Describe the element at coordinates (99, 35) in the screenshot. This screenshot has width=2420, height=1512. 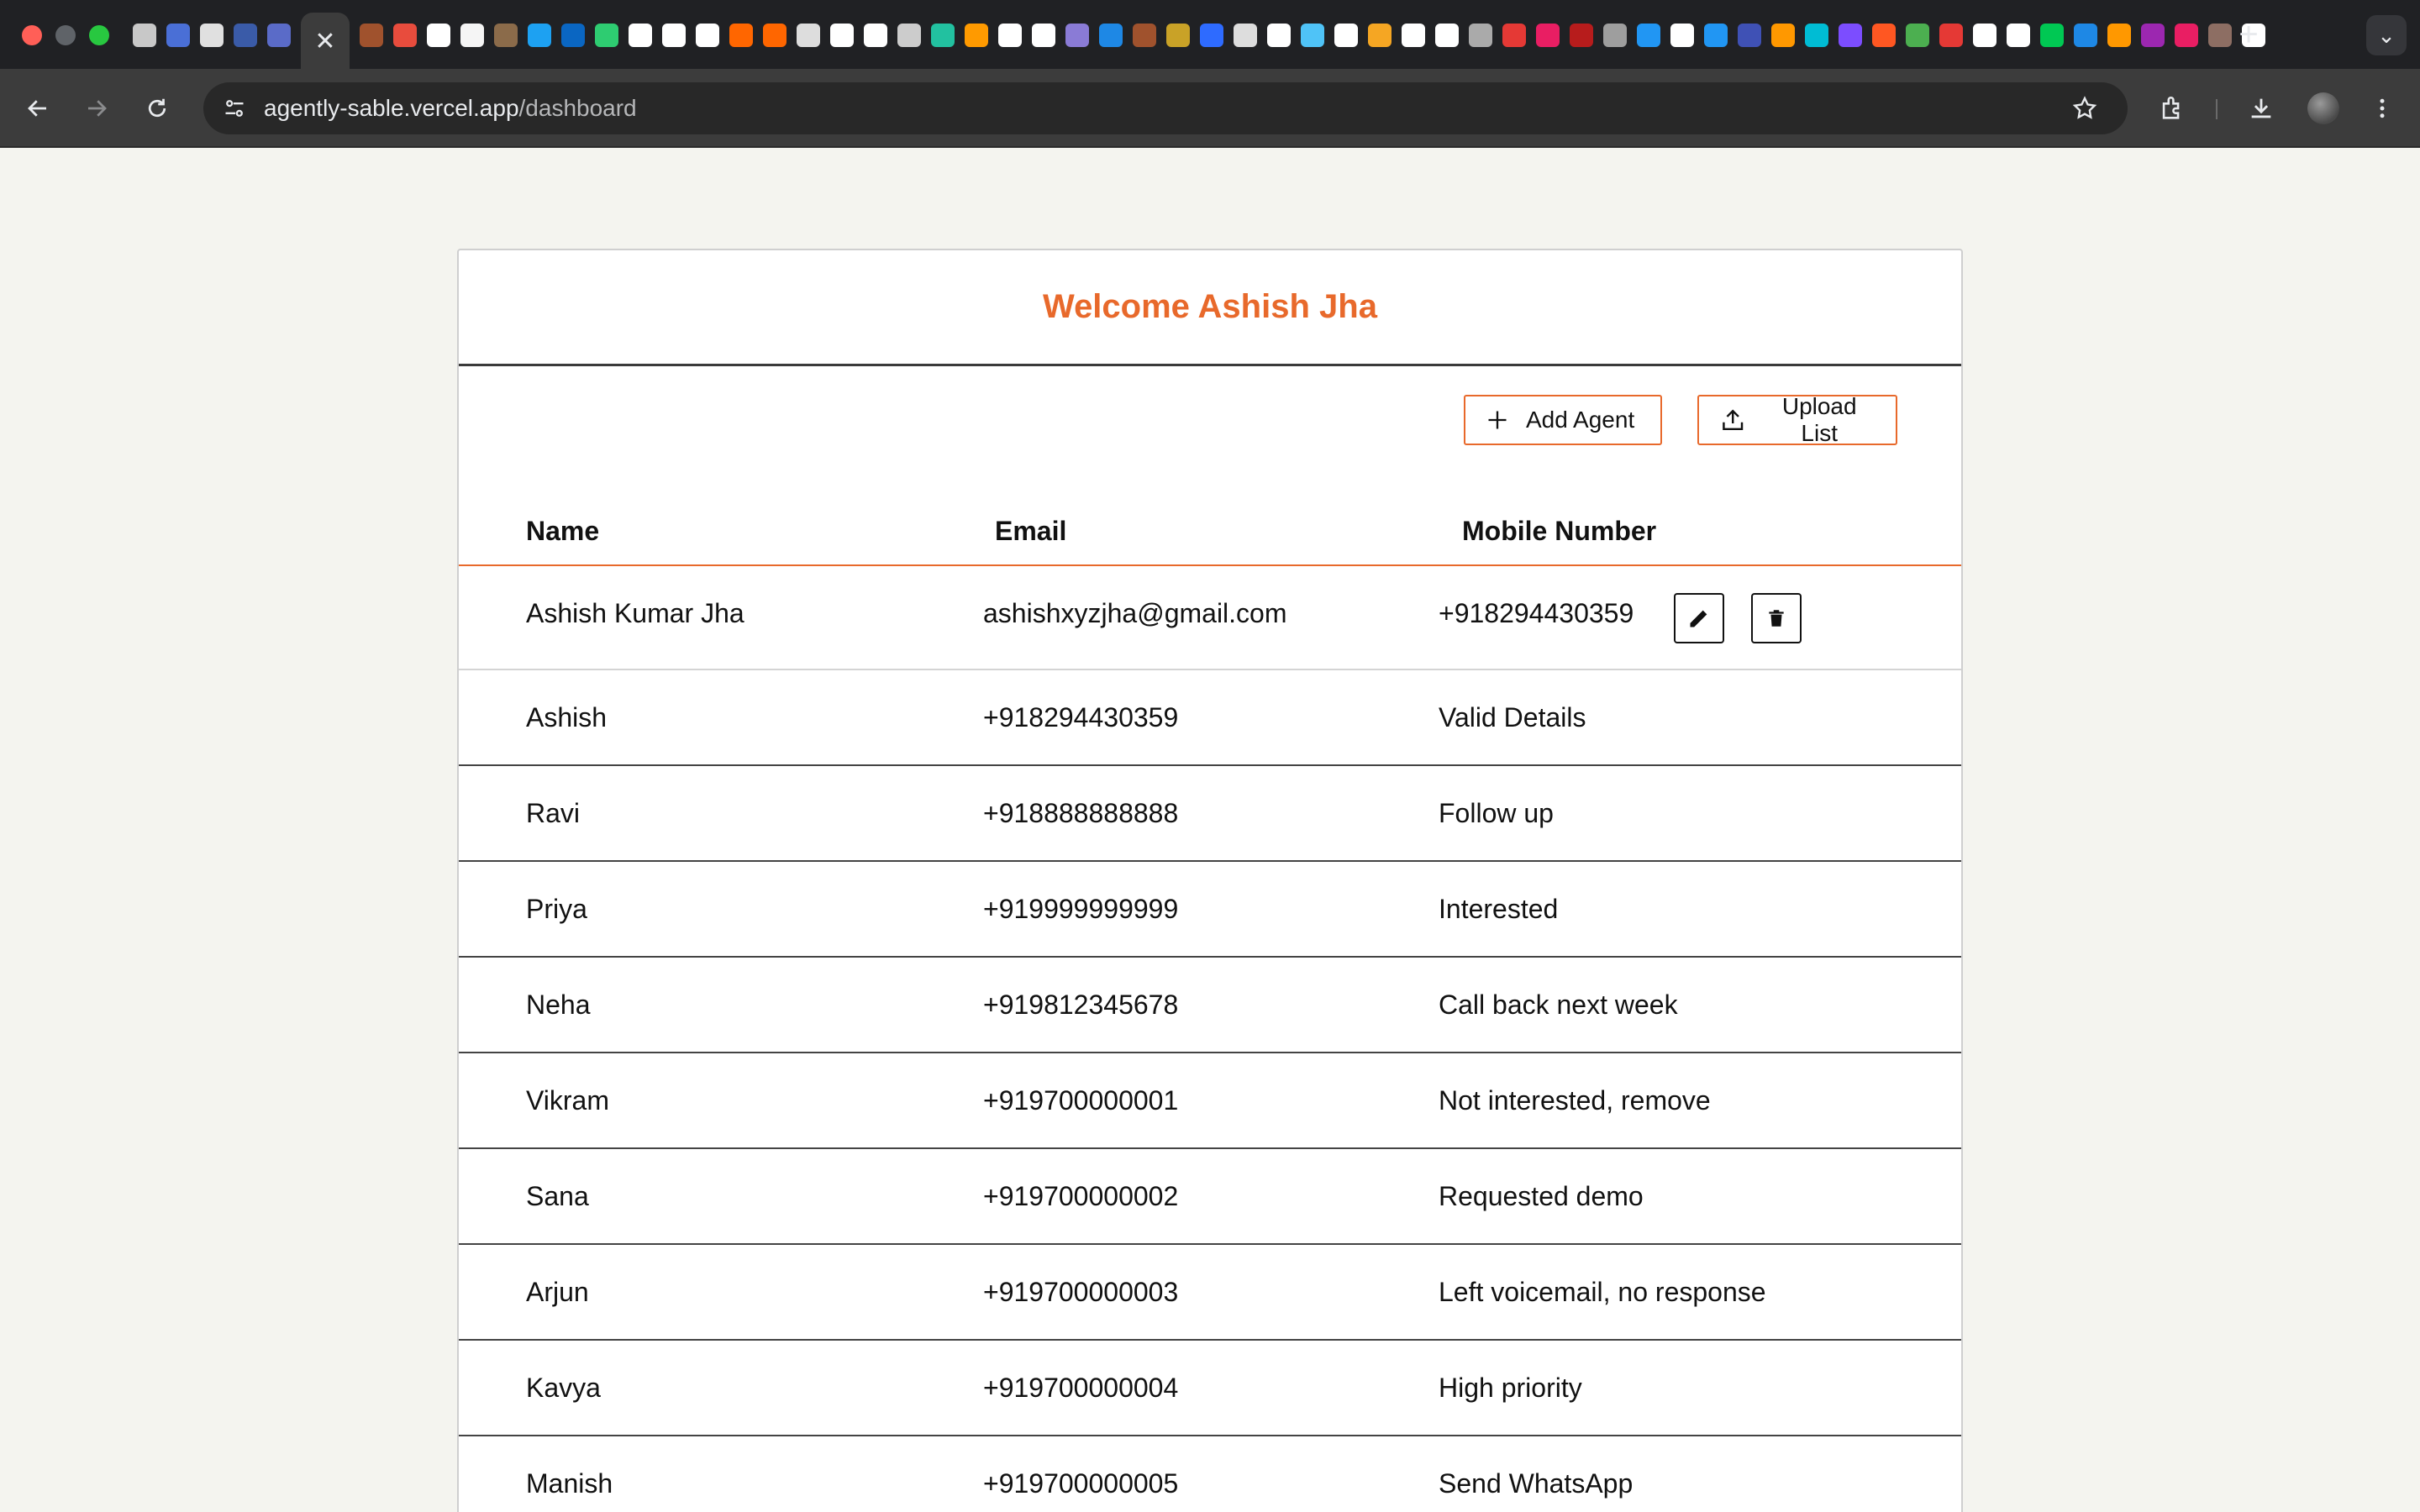
I see `window-maximize-button` at that location.